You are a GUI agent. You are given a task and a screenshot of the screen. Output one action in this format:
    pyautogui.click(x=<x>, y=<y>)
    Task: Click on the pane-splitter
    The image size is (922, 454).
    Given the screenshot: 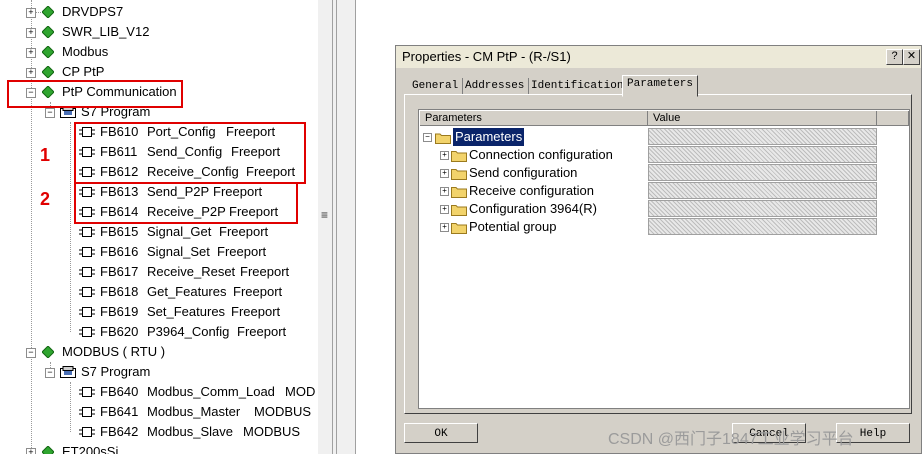 What is the action you would take?
    pyautogui.click(x=337, y=227)
    